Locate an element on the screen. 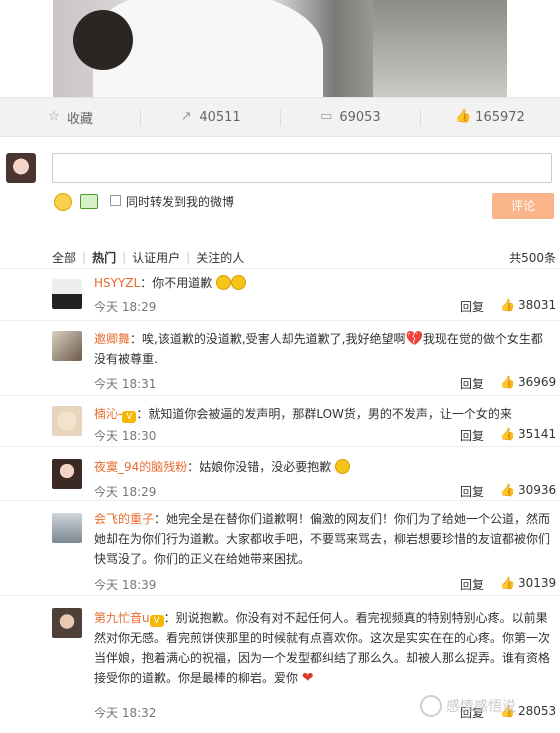 The height and width of the screenshot is (733, 560). repost-checkbox is located at coordinates (115, 200).